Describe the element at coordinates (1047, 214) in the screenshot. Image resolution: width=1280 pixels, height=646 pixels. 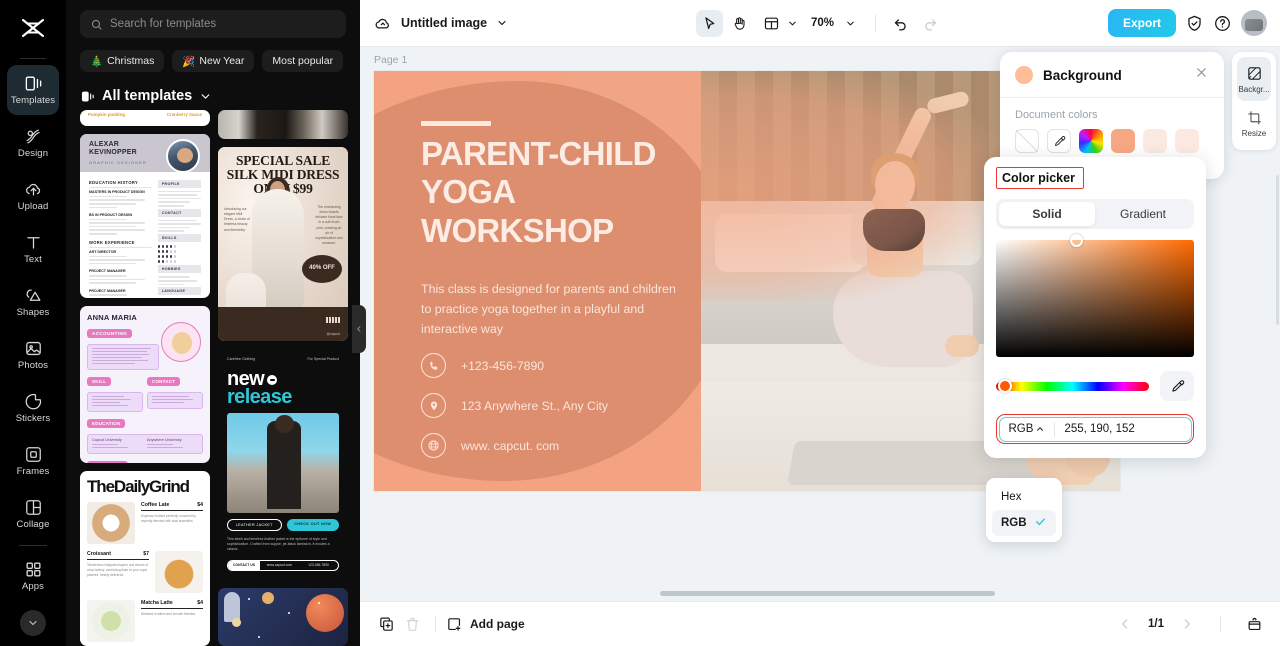
I see `tab-solid: Solid` at that location.